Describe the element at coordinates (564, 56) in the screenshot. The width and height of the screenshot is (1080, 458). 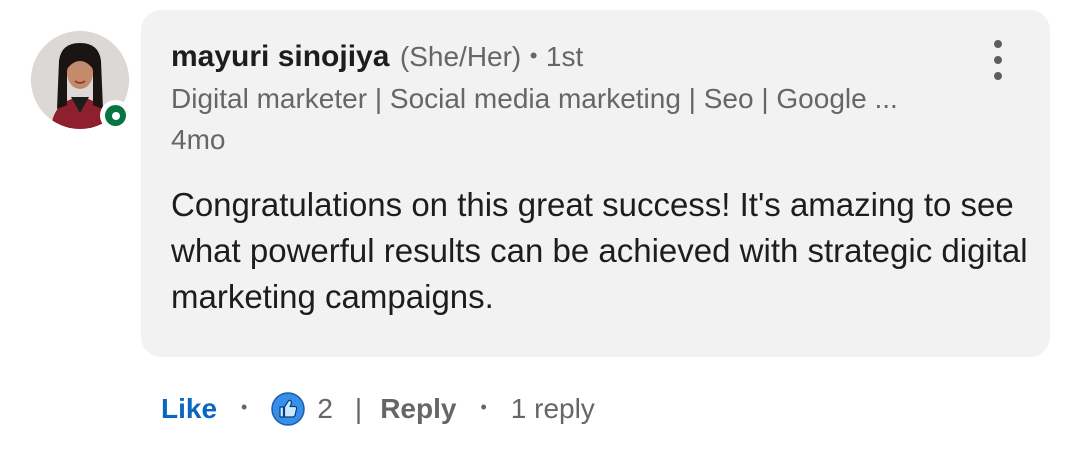
I see `connection-degree: 1st` at that location.